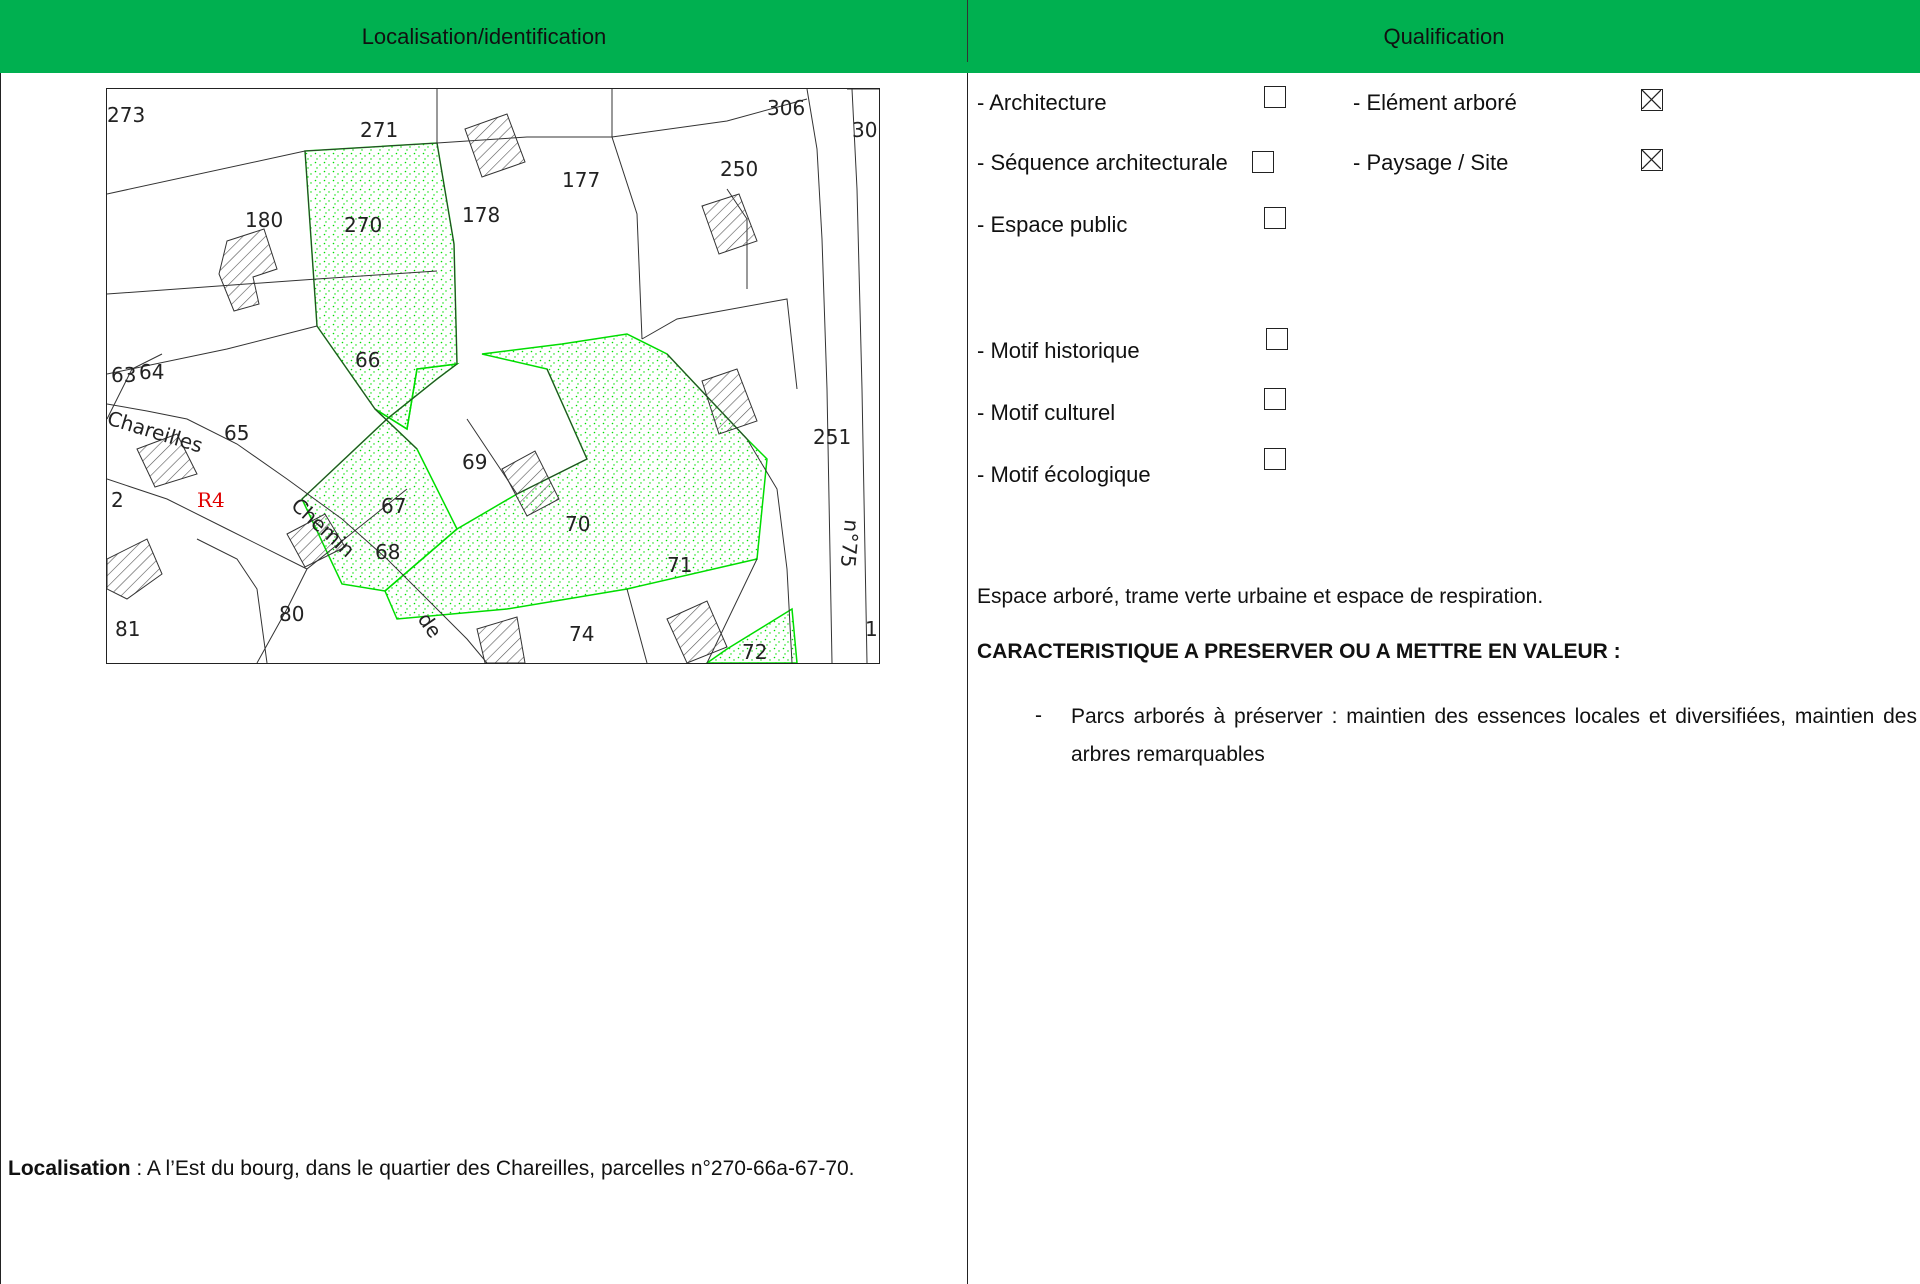  I want to click on parcel-label: 80, so click(291, 614).